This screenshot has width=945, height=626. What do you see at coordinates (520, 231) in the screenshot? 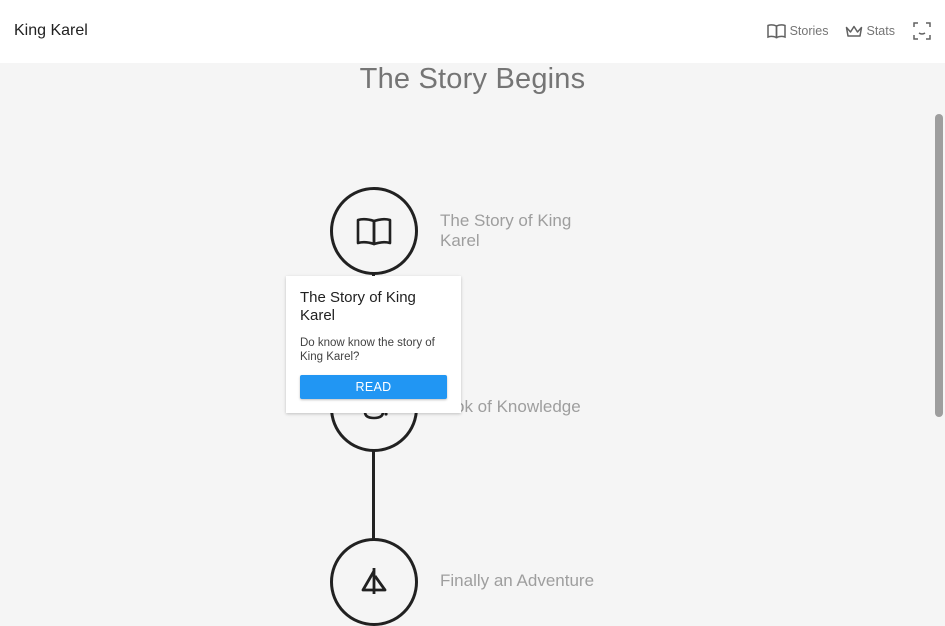
I see `story-label-1: The Story of King Karel` at bounding box center [520, 231].